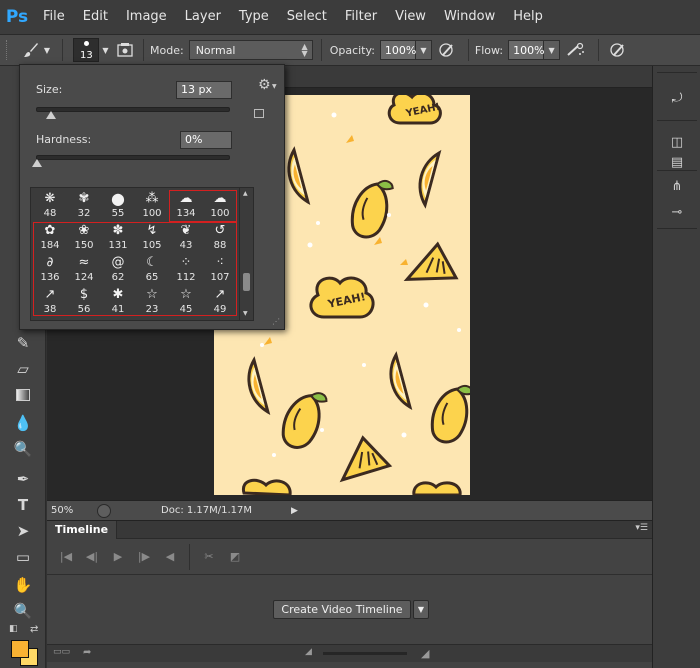 The image size is (700, 668). What do you see at coordinates (95, 17) in the screenshot?
I see `menu-edit: Edit` at bounding box center [95, 17].